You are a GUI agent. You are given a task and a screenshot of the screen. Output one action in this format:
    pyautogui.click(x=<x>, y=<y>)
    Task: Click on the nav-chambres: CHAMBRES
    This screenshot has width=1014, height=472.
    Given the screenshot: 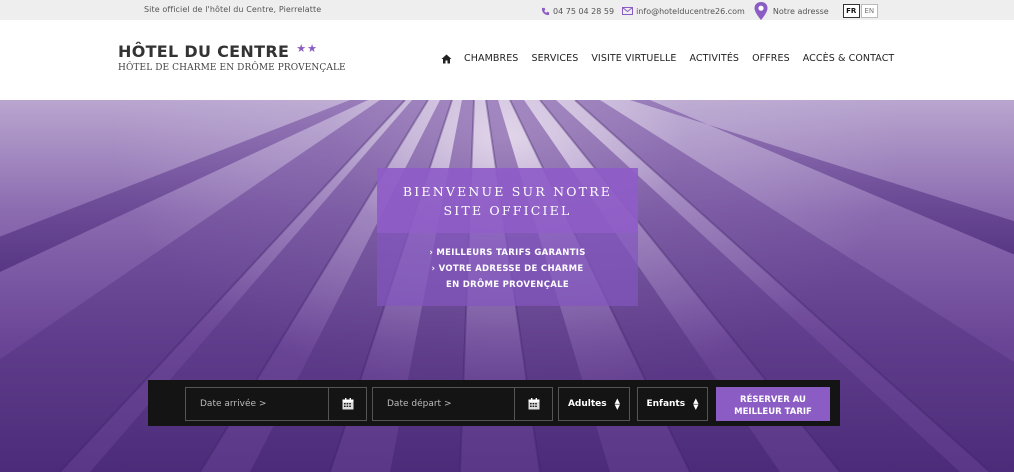 What is the action you would take?
    pyautogui.click(x=491, y=58)
    